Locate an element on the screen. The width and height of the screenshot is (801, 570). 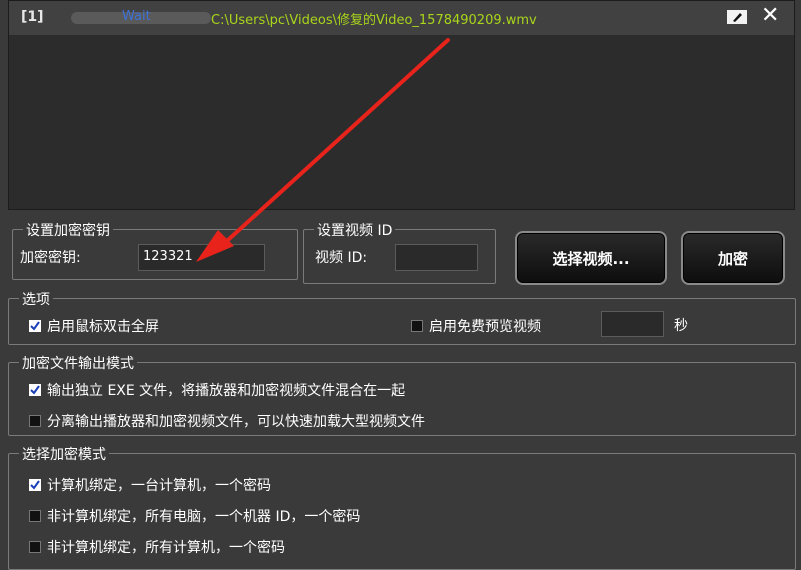
video-id-label: 视频 ID: is located at coordinates (341, 258).